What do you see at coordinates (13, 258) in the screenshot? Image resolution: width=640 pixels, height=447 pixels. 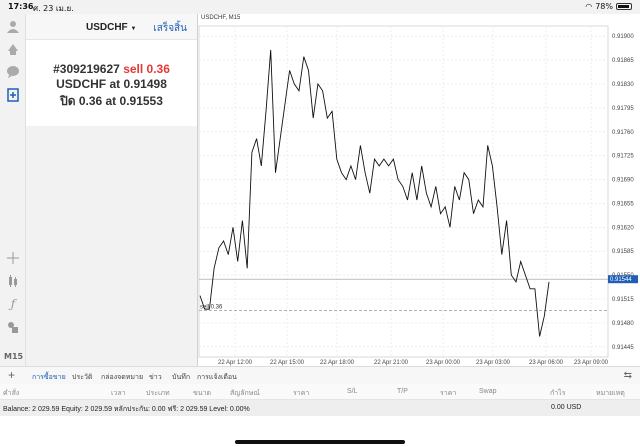 I see `crosshair-icon` at bounding box center [13, 258].